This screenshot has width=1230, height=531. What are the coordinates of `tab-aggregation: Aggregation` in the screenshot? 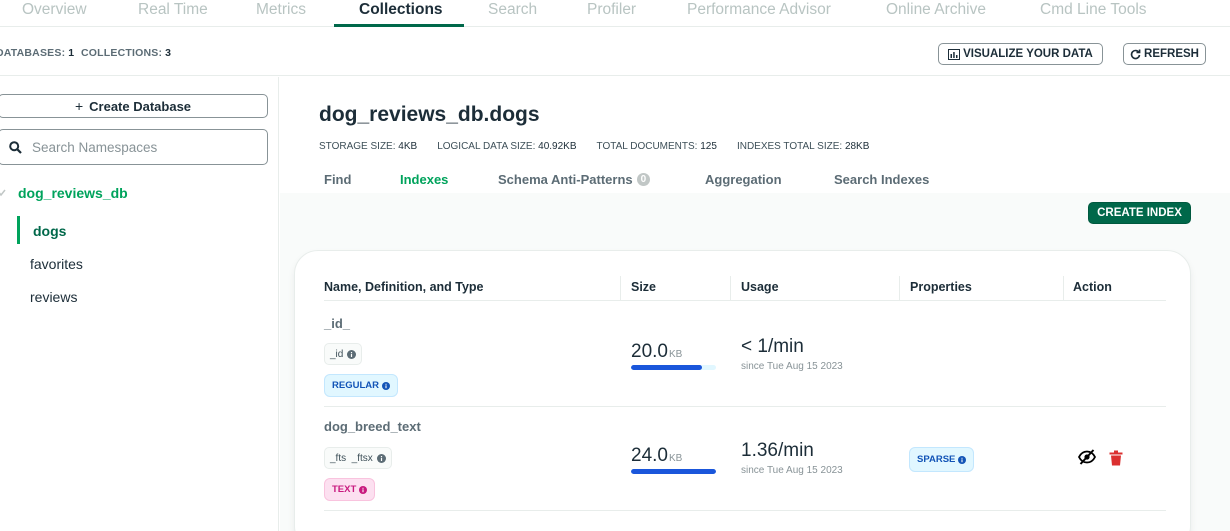 It's located at (743, 179).